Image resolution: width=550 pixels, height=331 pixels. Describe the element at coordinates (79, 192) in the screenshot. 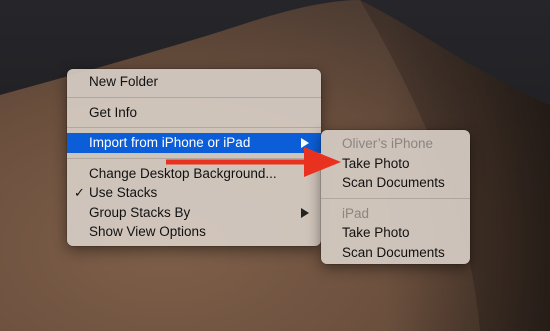

I see `checkmark-icon: ✓` at that location.